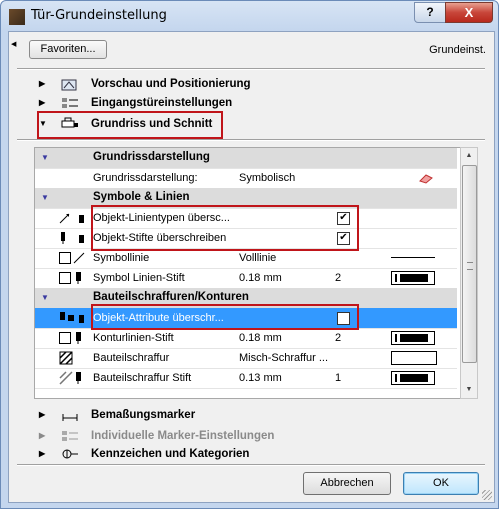 The height and width of the screenshot is (509, 499). Describe the element at coordinates (141, 197) in the screenshot. I see `group-label: Symbole & Linien` at that location.